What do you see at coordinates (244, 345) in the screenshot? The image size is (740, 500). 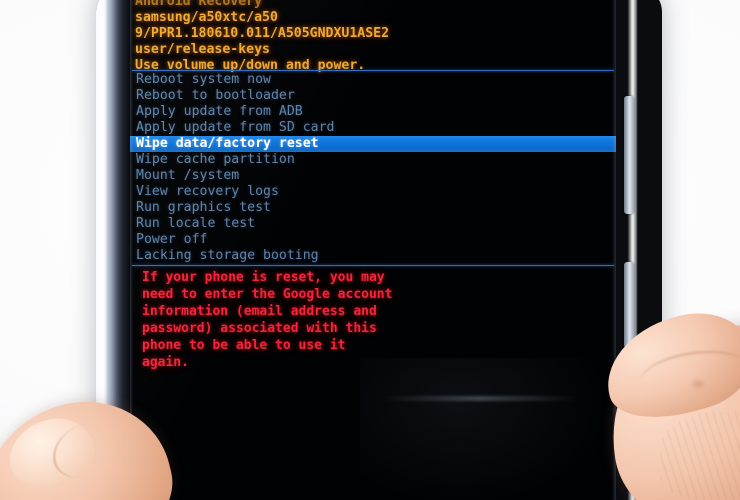 I see `warning-line: phone to be able to use it` at bounding box center [244, 345].